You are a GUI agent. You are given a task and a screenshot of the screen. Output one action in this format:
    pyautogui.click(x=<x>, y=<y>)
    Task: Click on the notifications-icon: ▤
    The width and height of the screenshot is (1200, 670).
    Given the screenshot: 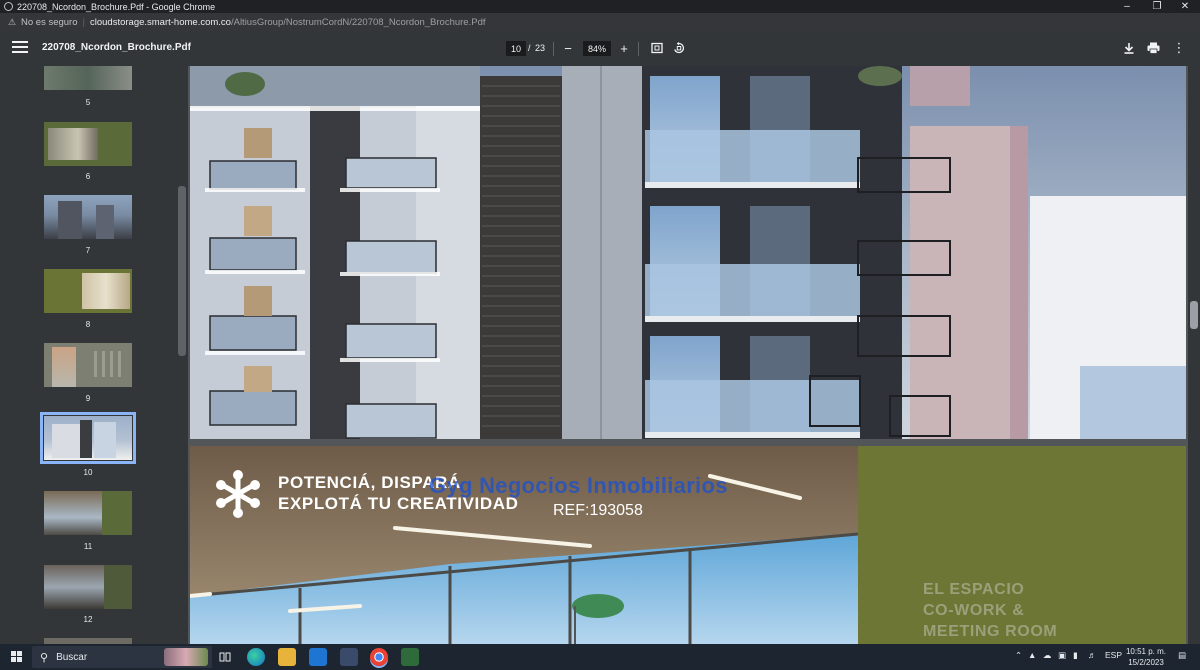 What is the action you would take?
    pyautogui.click(x=1182, y=655)
    